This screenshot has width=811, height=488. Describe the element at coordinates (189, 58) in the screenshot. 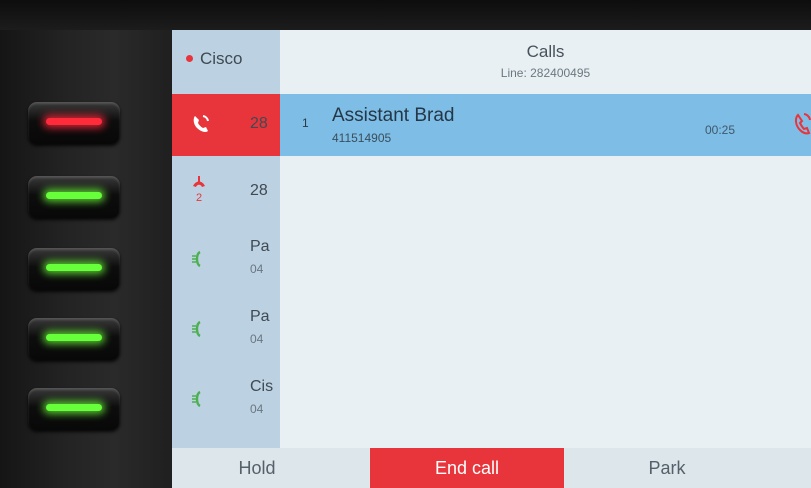

I see `status-dot` at that location.